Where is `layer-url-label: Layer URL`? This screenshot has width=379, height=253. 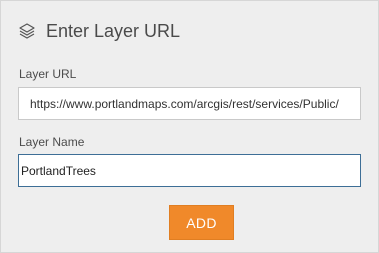 layer-url-label: Layer URL is located at coordinates (48, 74).